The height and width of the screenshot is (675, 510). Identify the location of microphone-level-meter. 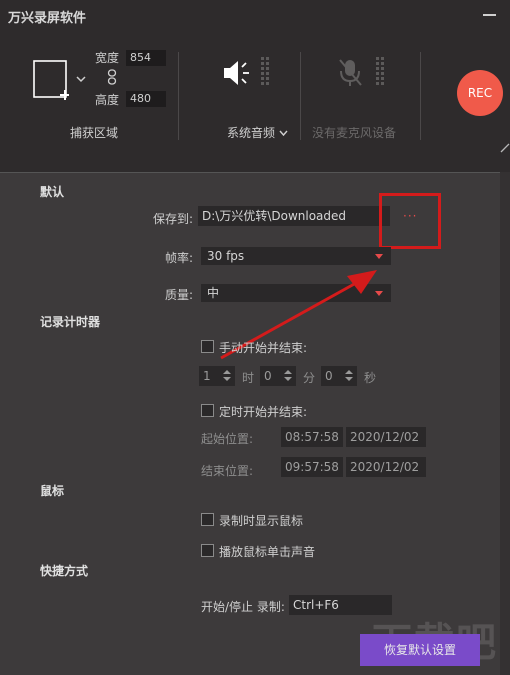
(380, 72).